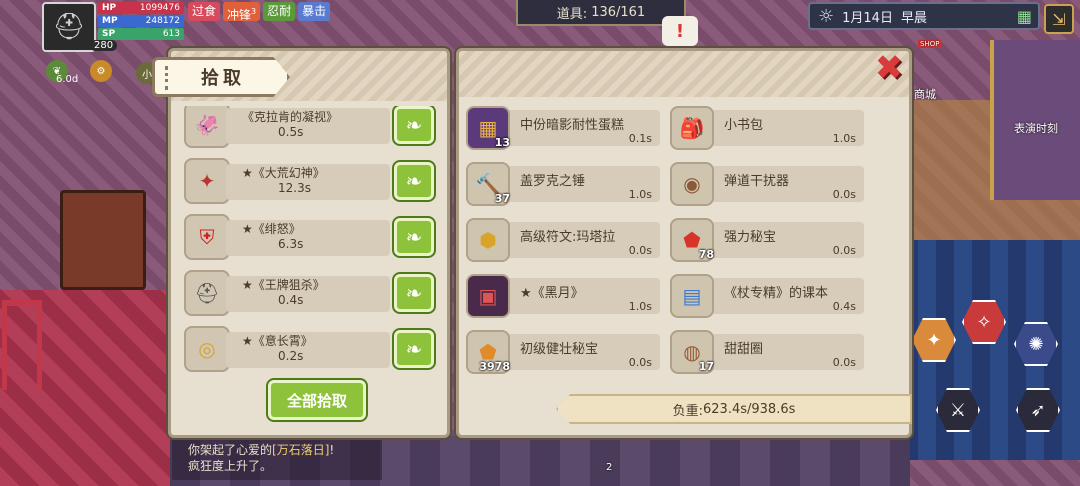 This screenshot has height=486, width=1080. What do you see at coordinates (572, 125) in the screenshot?
I see `item-name: 中份暗影耐性蛋糕` at bounding box center [572, 125].